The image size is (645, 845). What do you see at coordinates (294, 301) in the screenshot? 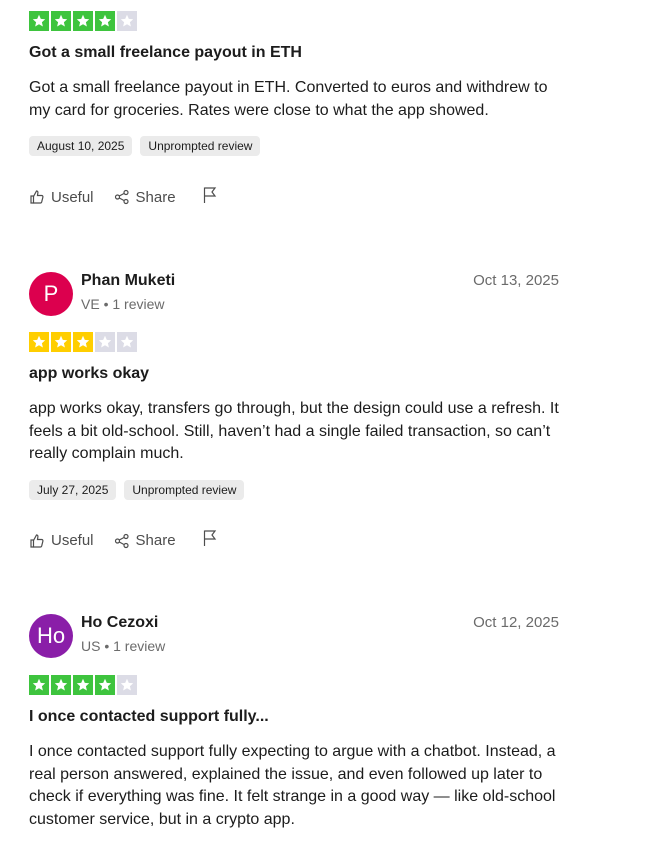
I see `review-header: P Phan Muketi VE • 1 review Oct 13, 2025` at bounding box center [294, 301].